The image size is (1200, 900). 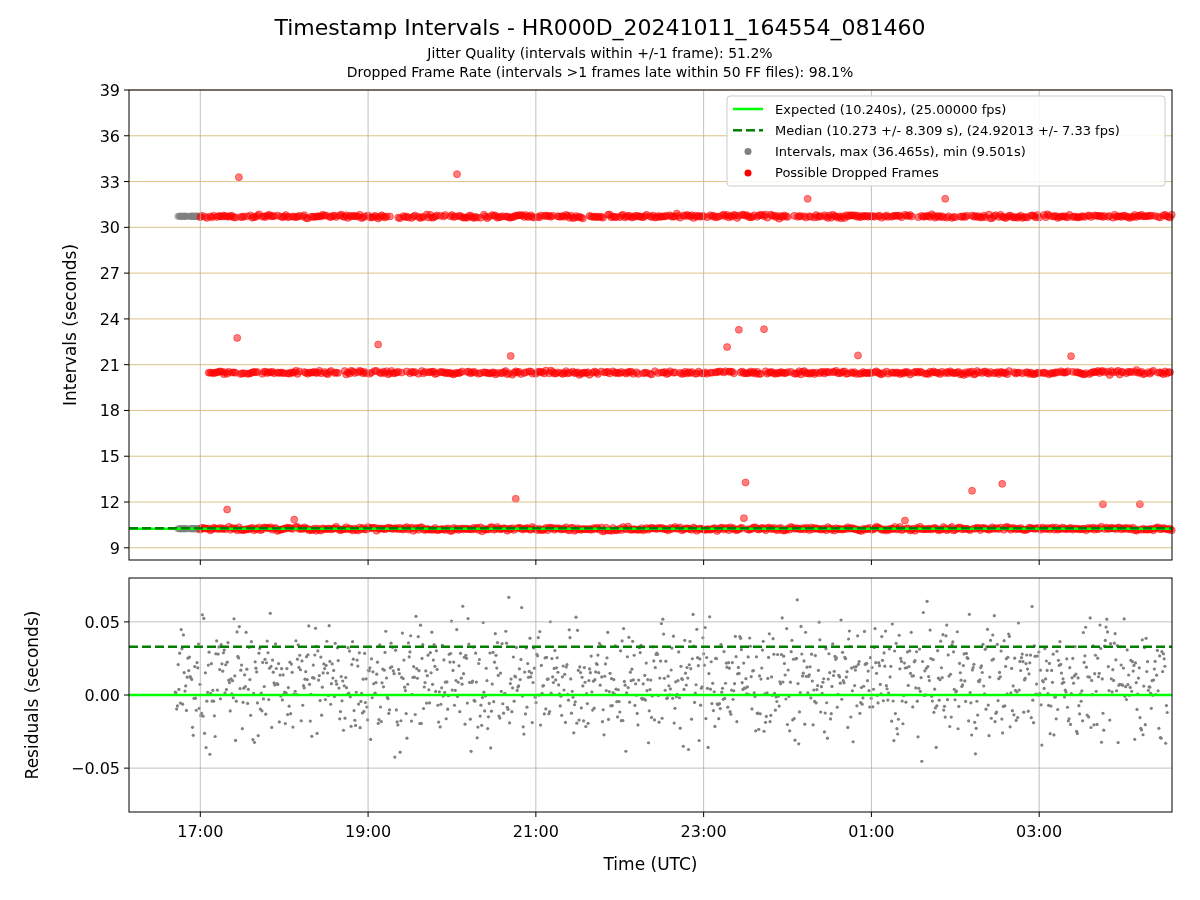 What do you see at coordinates (600, 53) in the screenshot?
I see `chart-subtitle: Jitter Quality (intervals within +/-1 frame): 51.2%` at bounding box center [600, 53].